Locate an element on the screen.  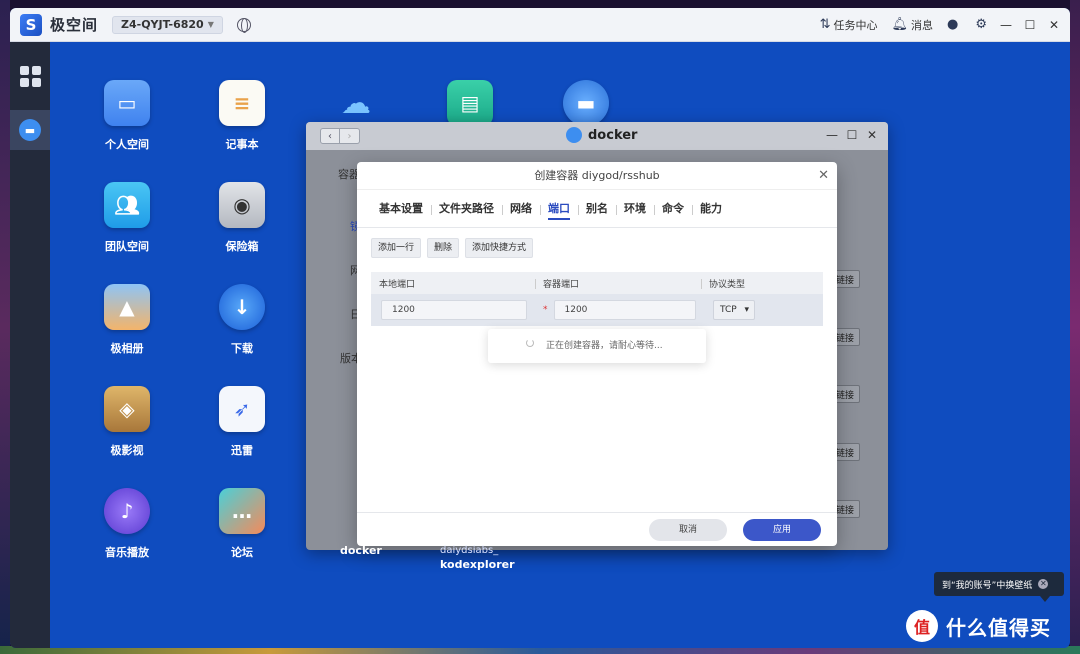
messages-button: 🔔︎ 消息 is located at coordinates (912, 25).